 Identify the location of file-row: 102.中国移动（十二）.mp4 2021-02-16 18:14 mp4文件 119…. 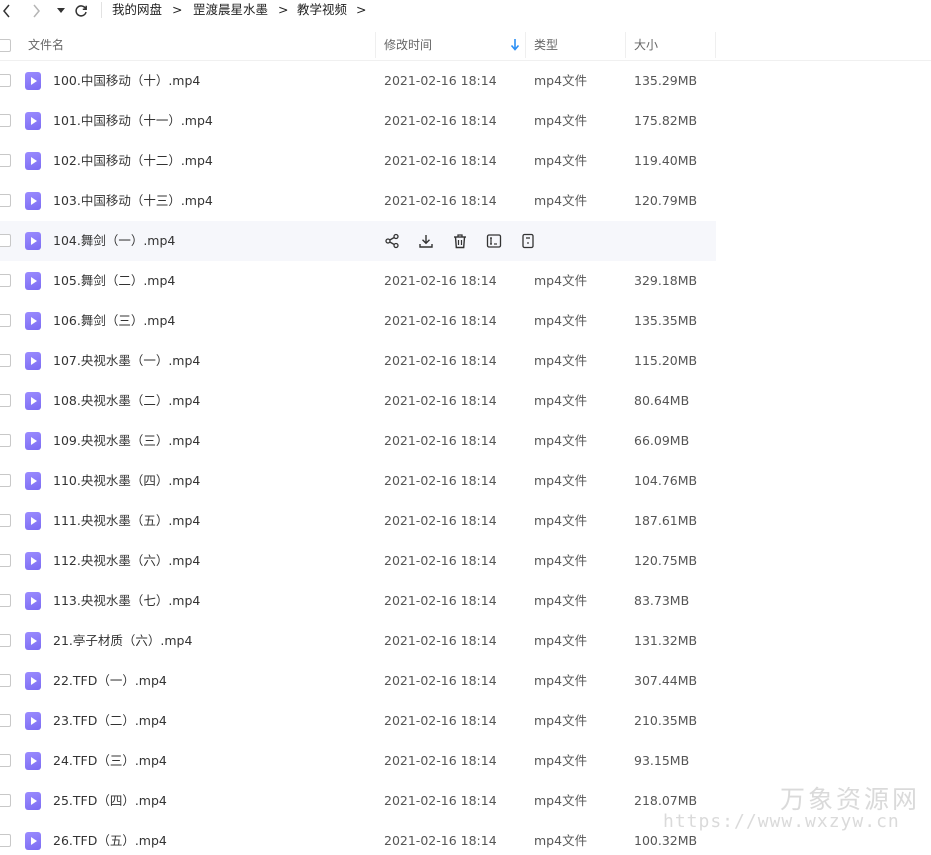
(358, 161).